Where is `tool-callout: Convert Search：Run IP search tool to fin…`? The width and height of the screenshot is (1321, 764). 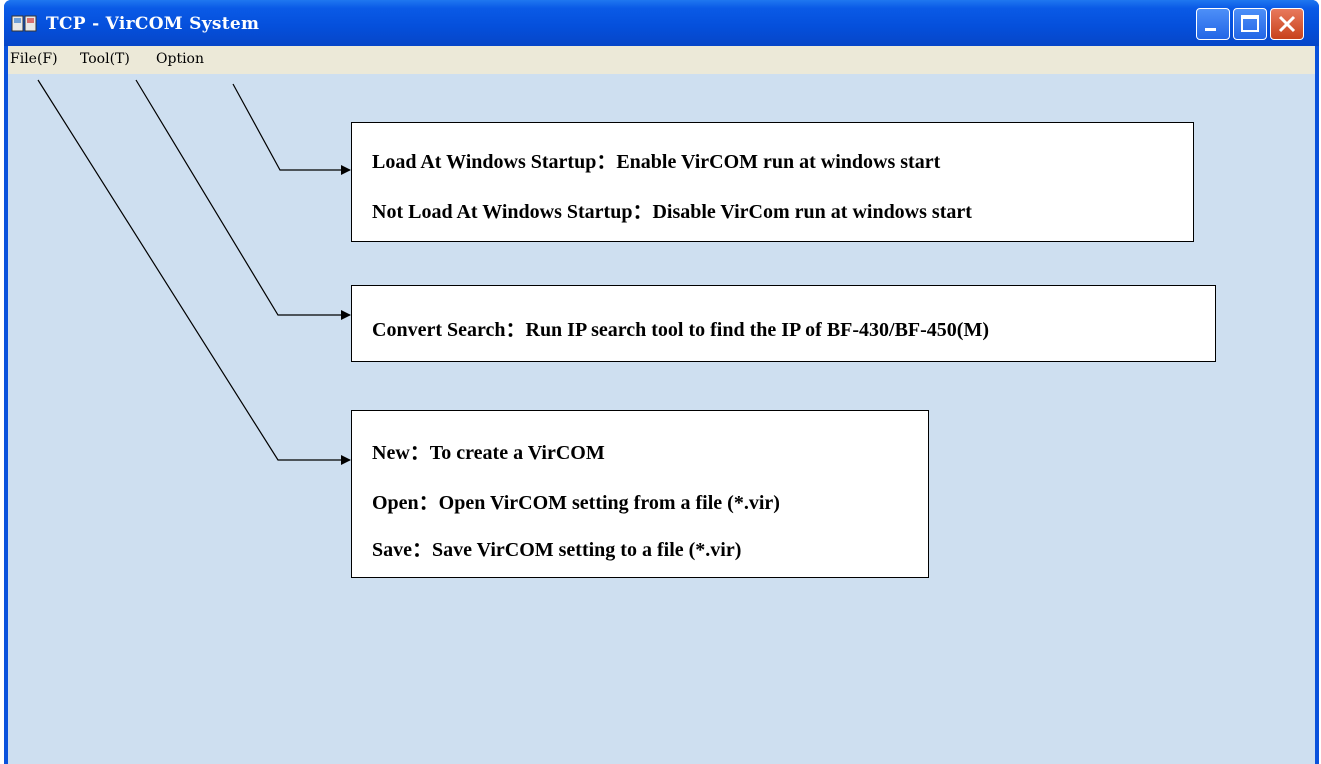
tool-callout: Convert Search：Run IP search tool to fin… is located at coordinates (783, 323).